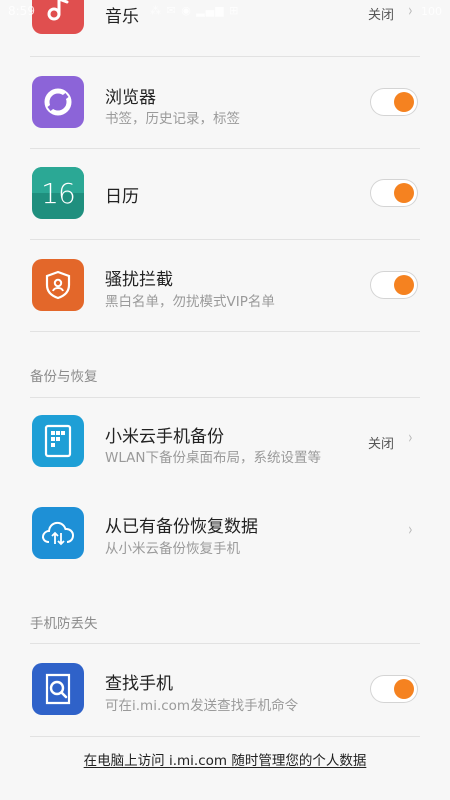 The height and width of the screenshot is (800, 450). I want to click on calendar-sync-toggle, so click(394, 193).